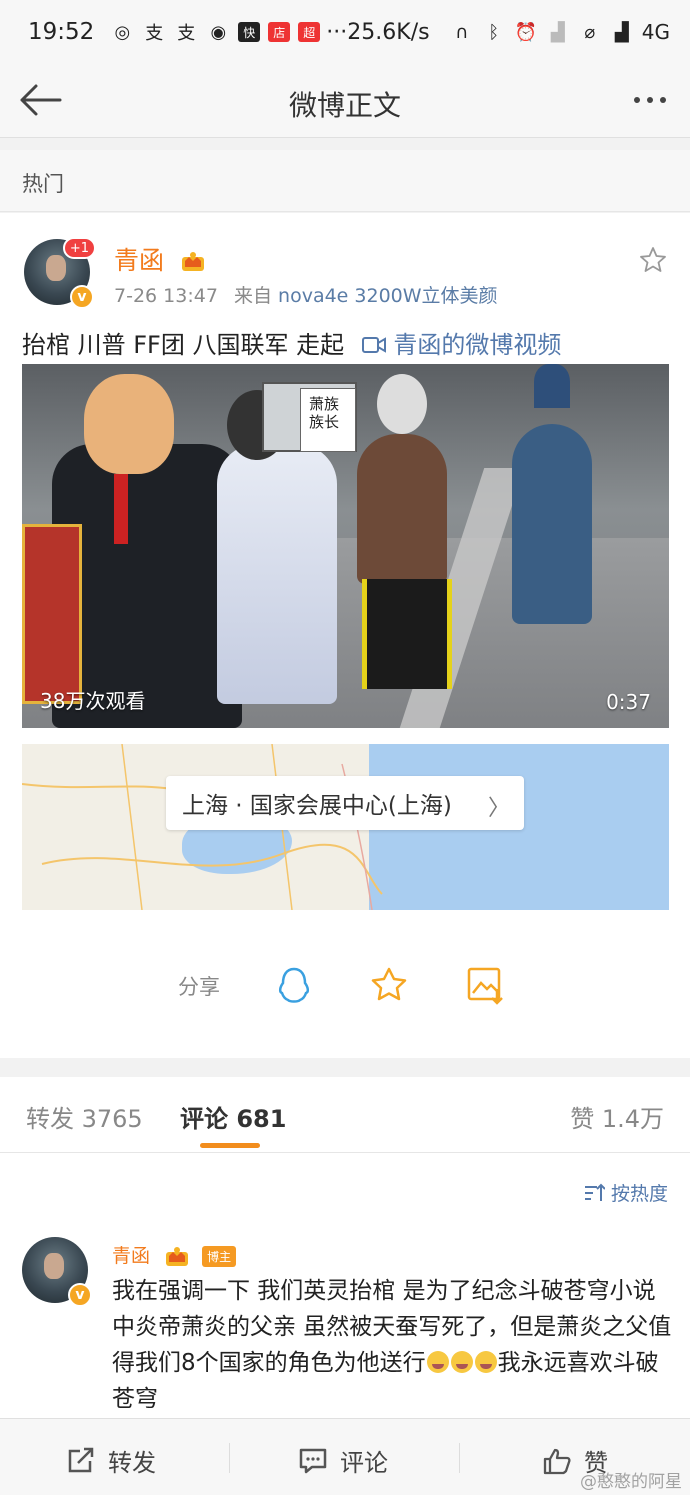 The width and height of the screenshot is (690, 1495). Describe the element at coordinates (655, 32) in the screenshot. I see `network-type: 4G` at that location.